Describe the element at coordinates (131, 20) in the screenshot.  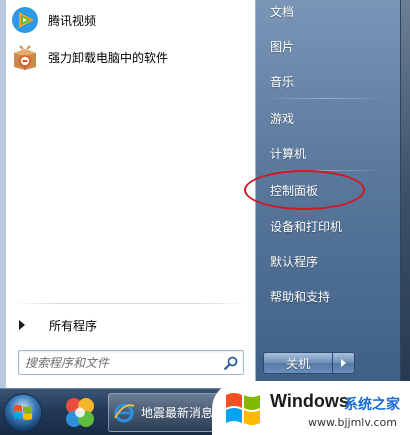
I see `program-item-tencent-video: 腾讯视频` at that location.